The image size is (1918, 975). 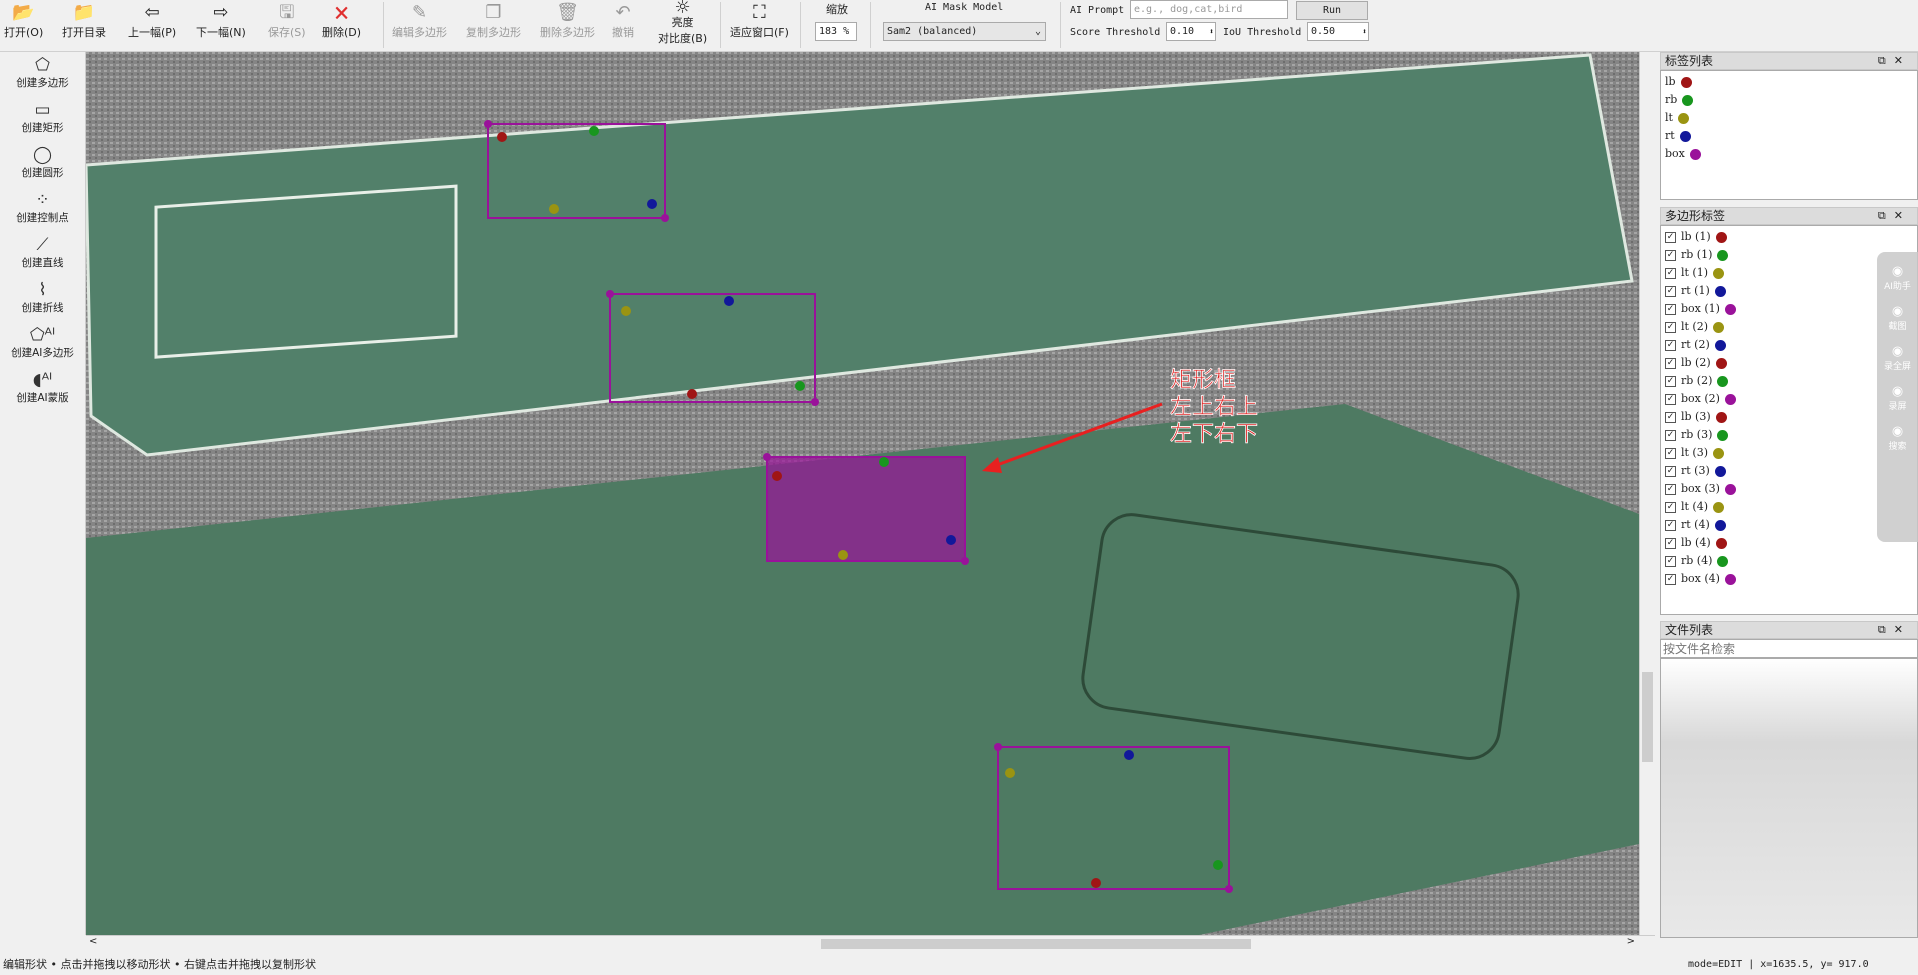 I want to click on toolbar-button-1: 📁 打开目录, so click(x=84, y=21).